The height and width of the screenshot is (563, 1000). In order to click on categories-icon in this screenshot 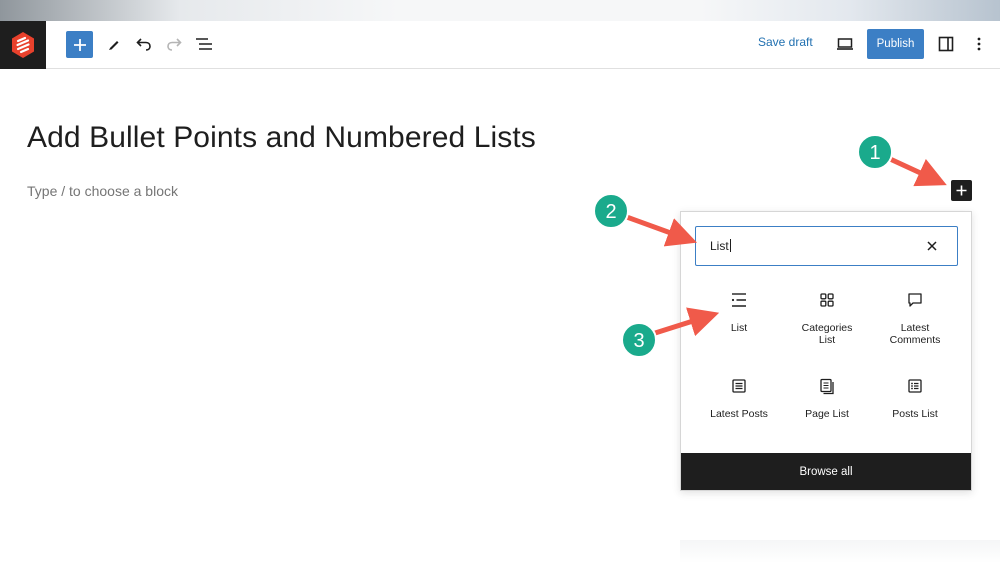, I will do `click(827, 300)`.